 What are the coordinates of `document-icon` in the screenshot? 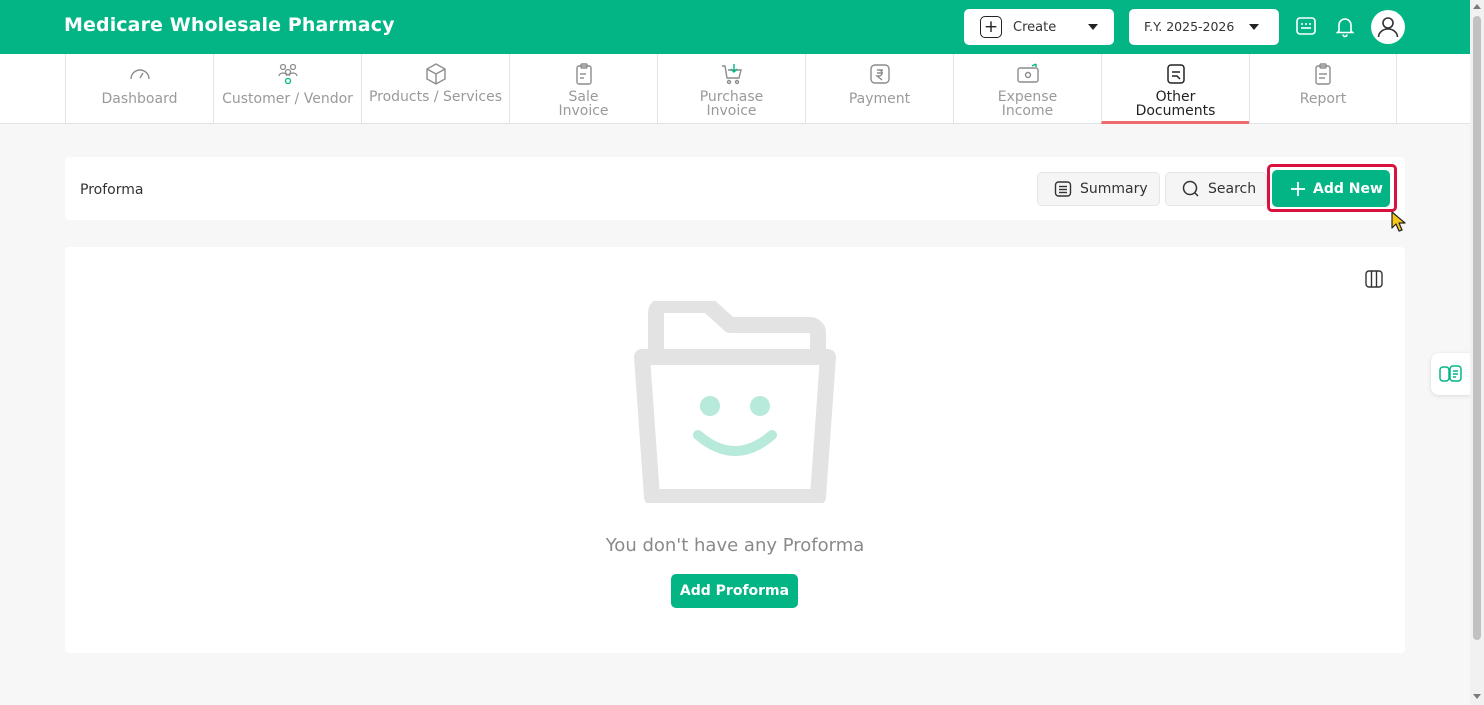 It's located at (1175, 74).